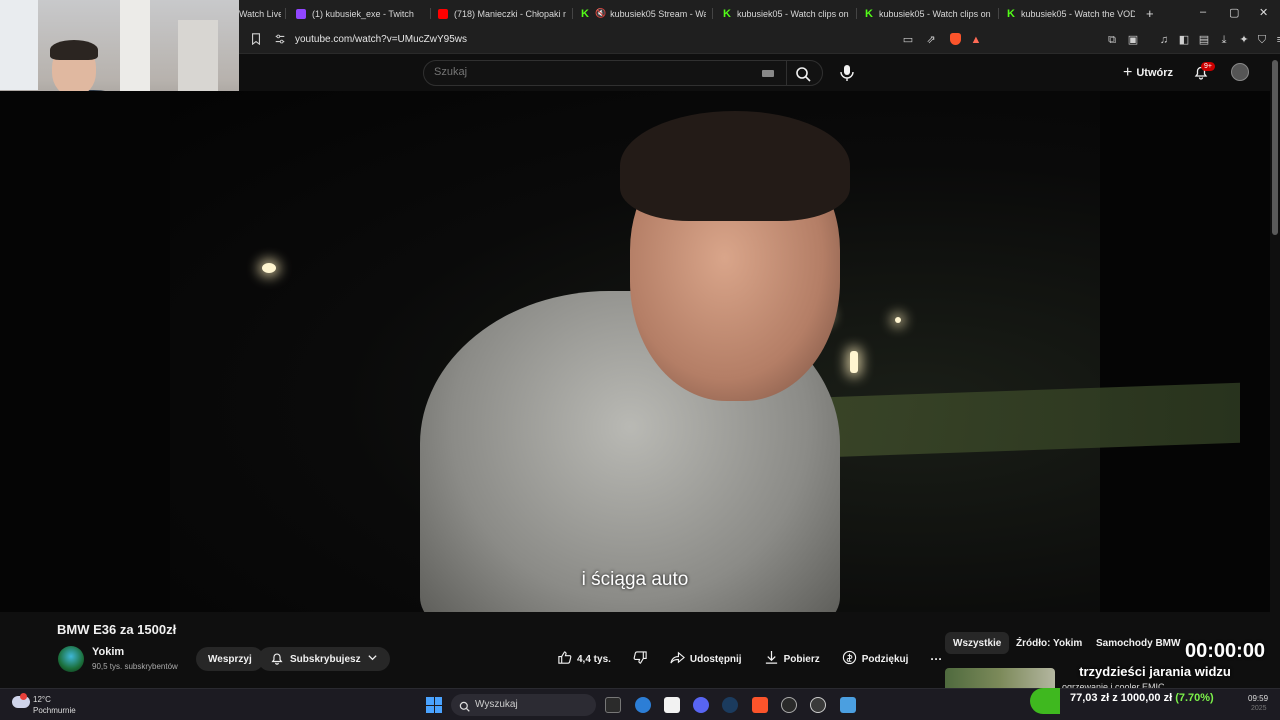 This screenshot has height=720, width=1280. Describe the element at coordinates (908, 40) in the screenshot. I see `cast-icon: ▭` at that location.